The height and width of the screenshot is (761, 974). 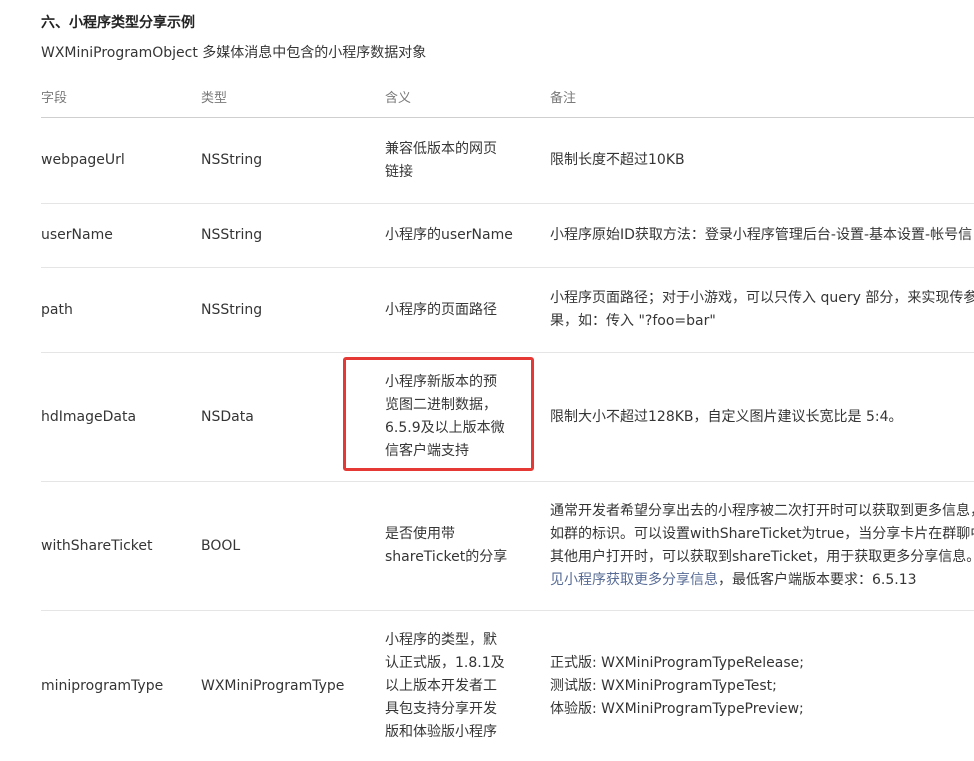 I want to click on meaning-cell: 兼容低版本的网页 链接, so click(x=441, y=160).